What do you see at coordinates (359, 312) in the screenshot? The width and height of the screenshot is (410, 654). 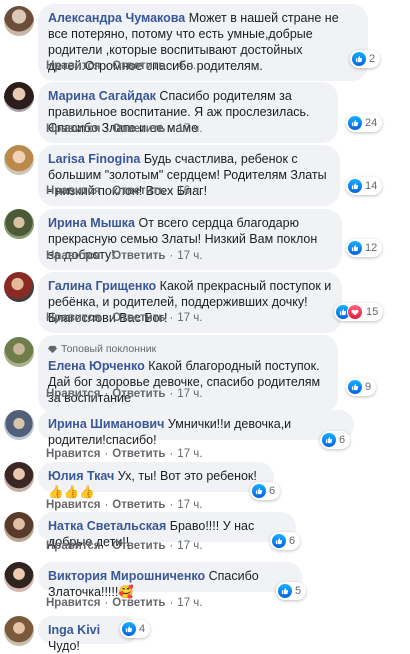 I see `reaction-count: 15` at bounding box center [359, 312].